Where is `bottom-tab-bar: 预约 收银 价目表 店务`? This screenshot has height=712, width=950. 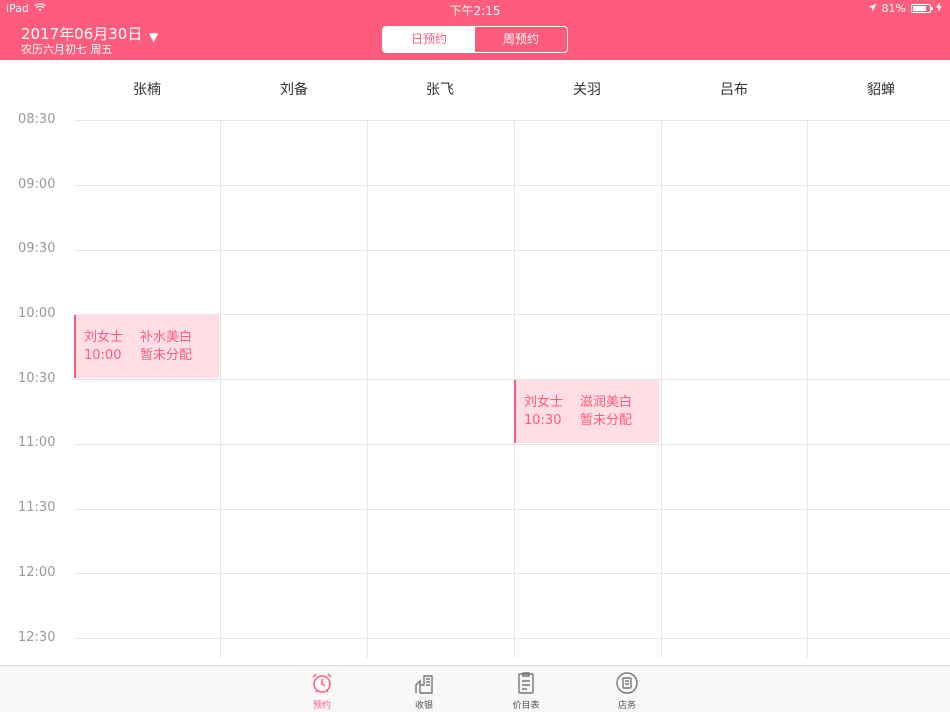 bottom-tab-bar: 预约 收银 价目表 店务 is located at coordinates (475, 688).